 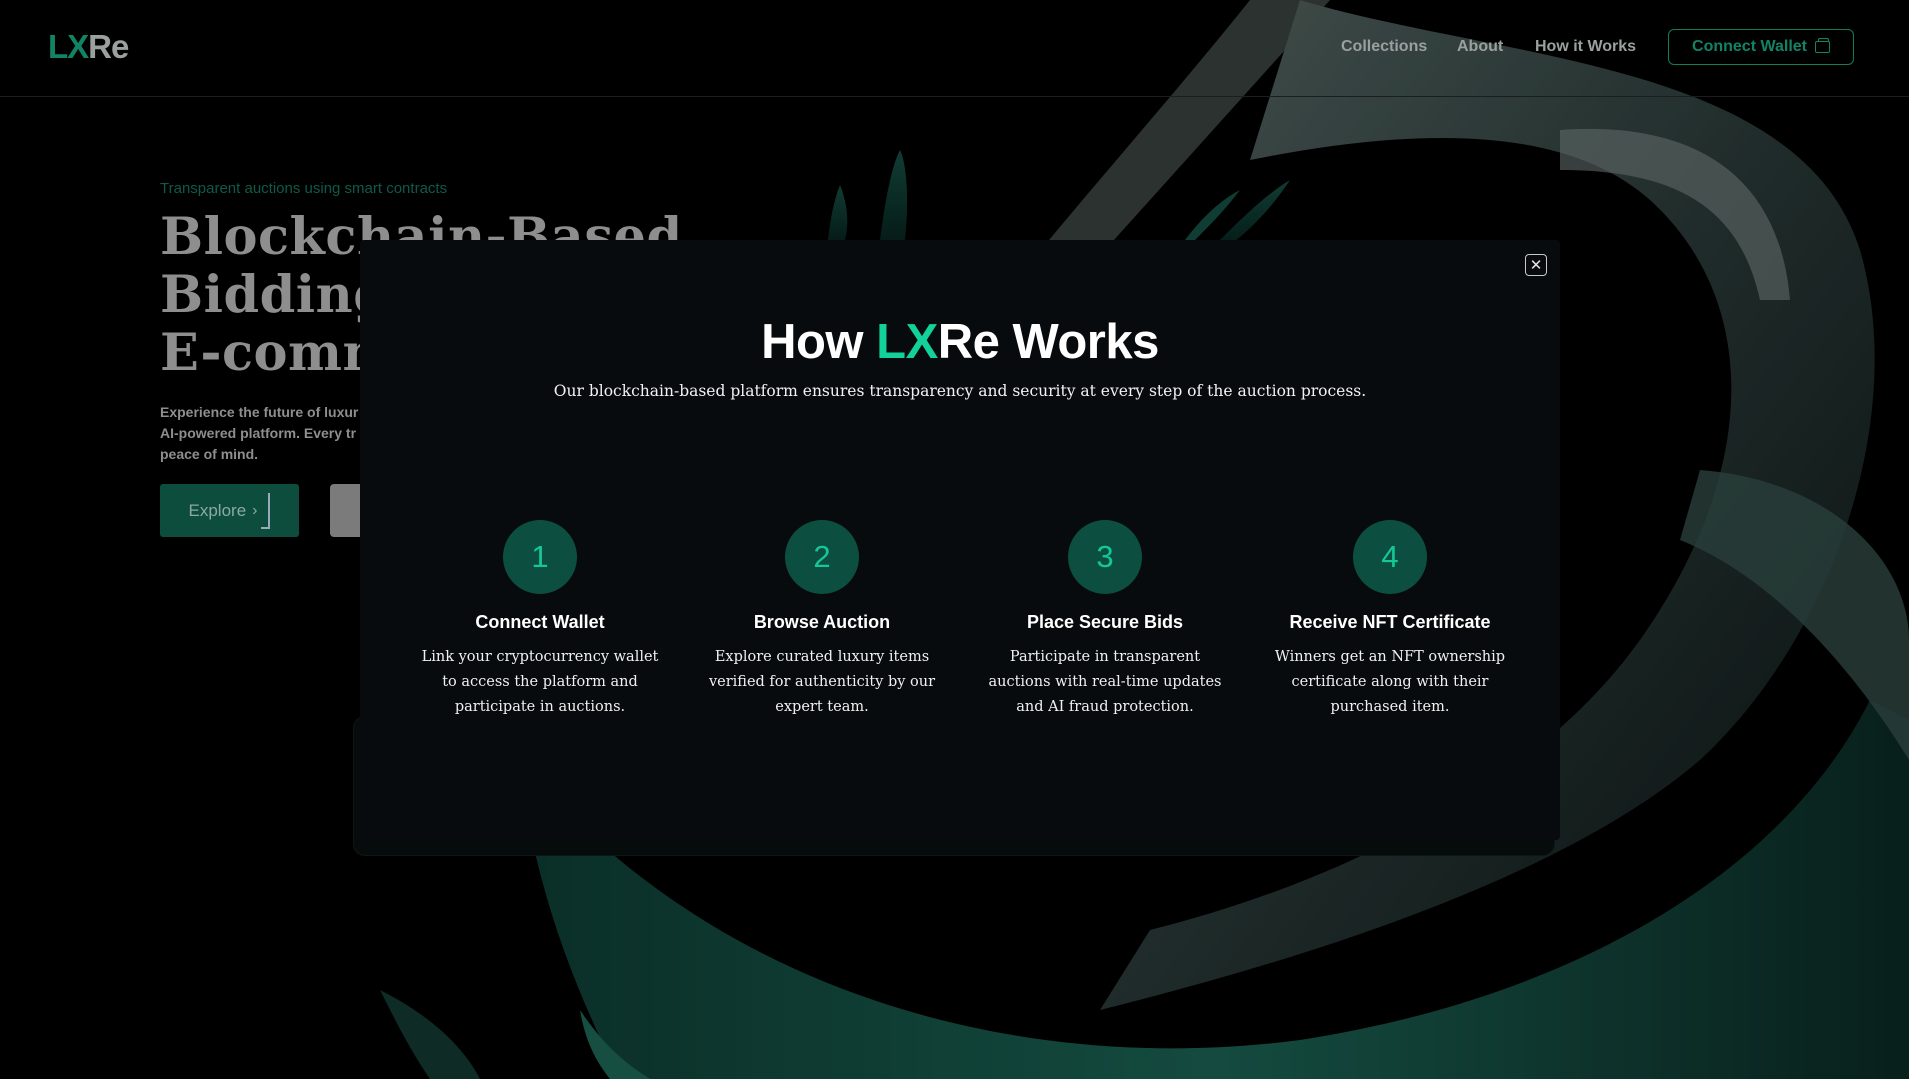 What do you see at coordinates (1048, 342) in the screenshot?
I see `modal-title-suffix: Re Works` at bounding box center [1048, 342].